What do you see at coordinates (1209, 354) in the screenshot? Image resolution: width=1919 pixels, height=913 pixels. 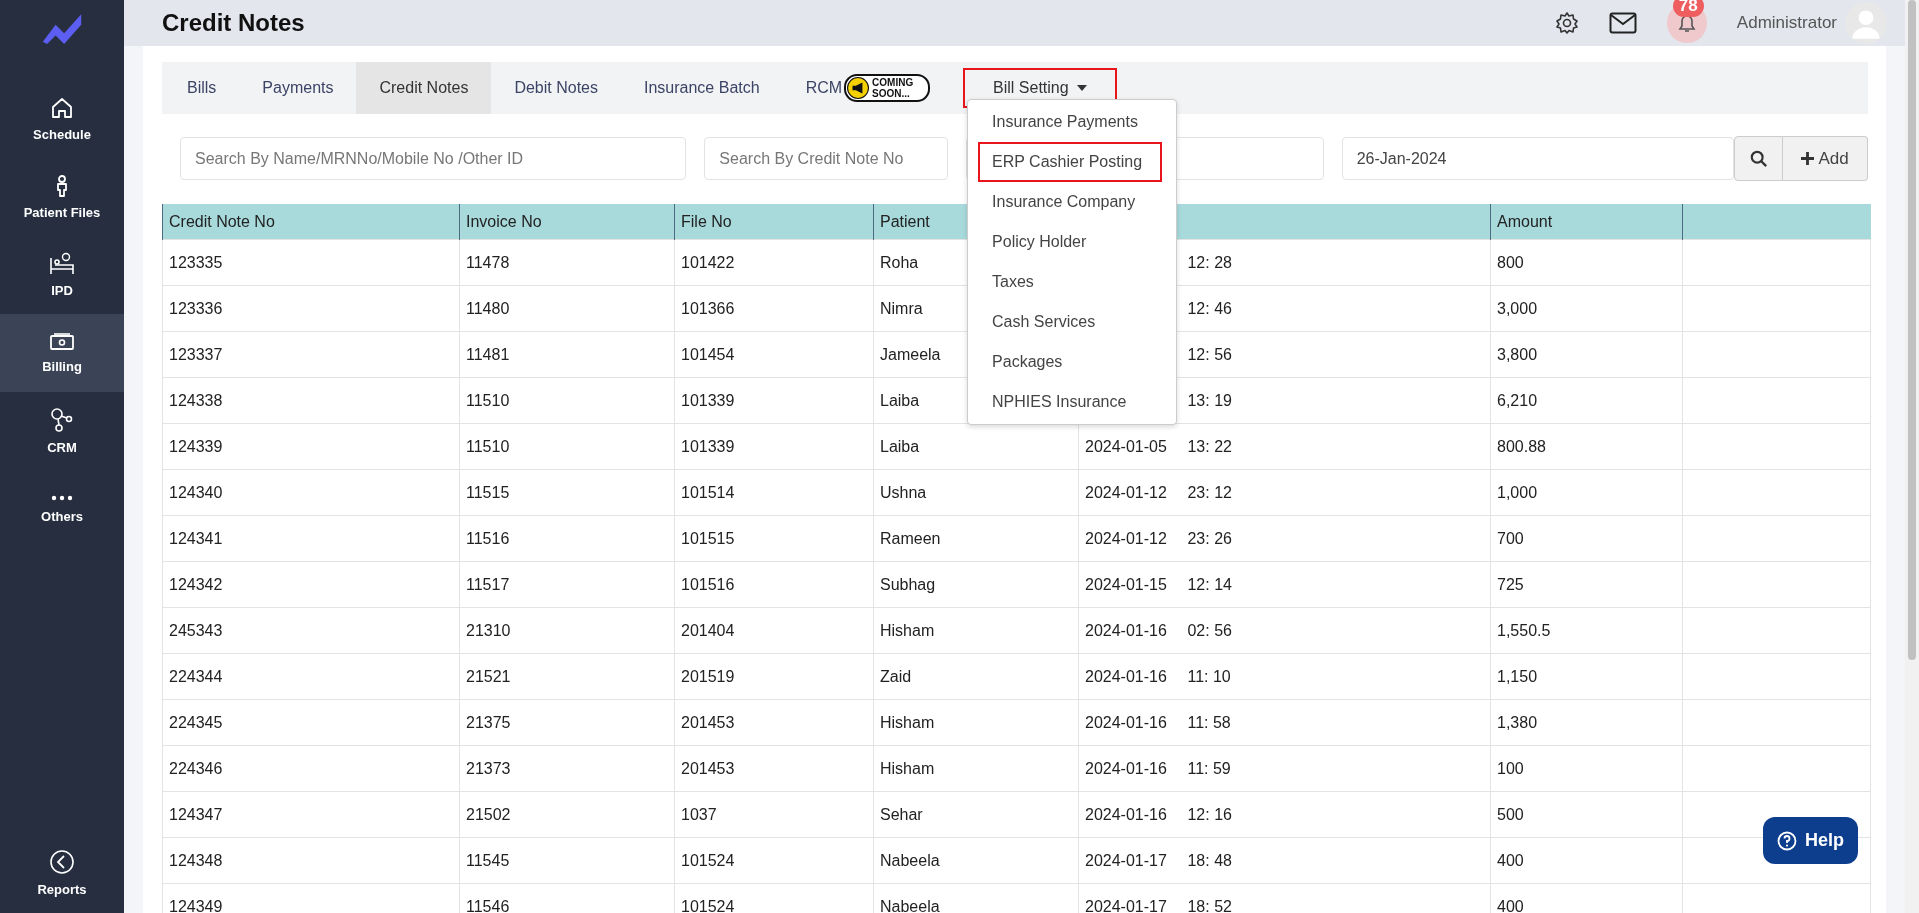 I see `table-cell: 12: 56` at bounding box center [1209, 354].